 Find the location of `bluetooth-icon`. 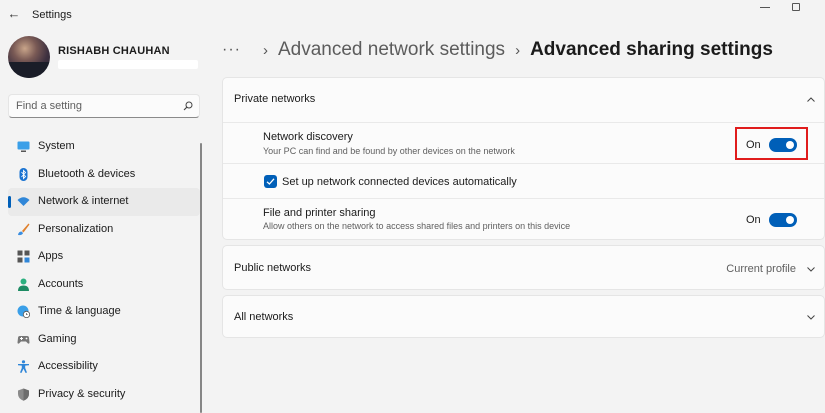

bluetooth-icon is located at coordinates (23, 174).